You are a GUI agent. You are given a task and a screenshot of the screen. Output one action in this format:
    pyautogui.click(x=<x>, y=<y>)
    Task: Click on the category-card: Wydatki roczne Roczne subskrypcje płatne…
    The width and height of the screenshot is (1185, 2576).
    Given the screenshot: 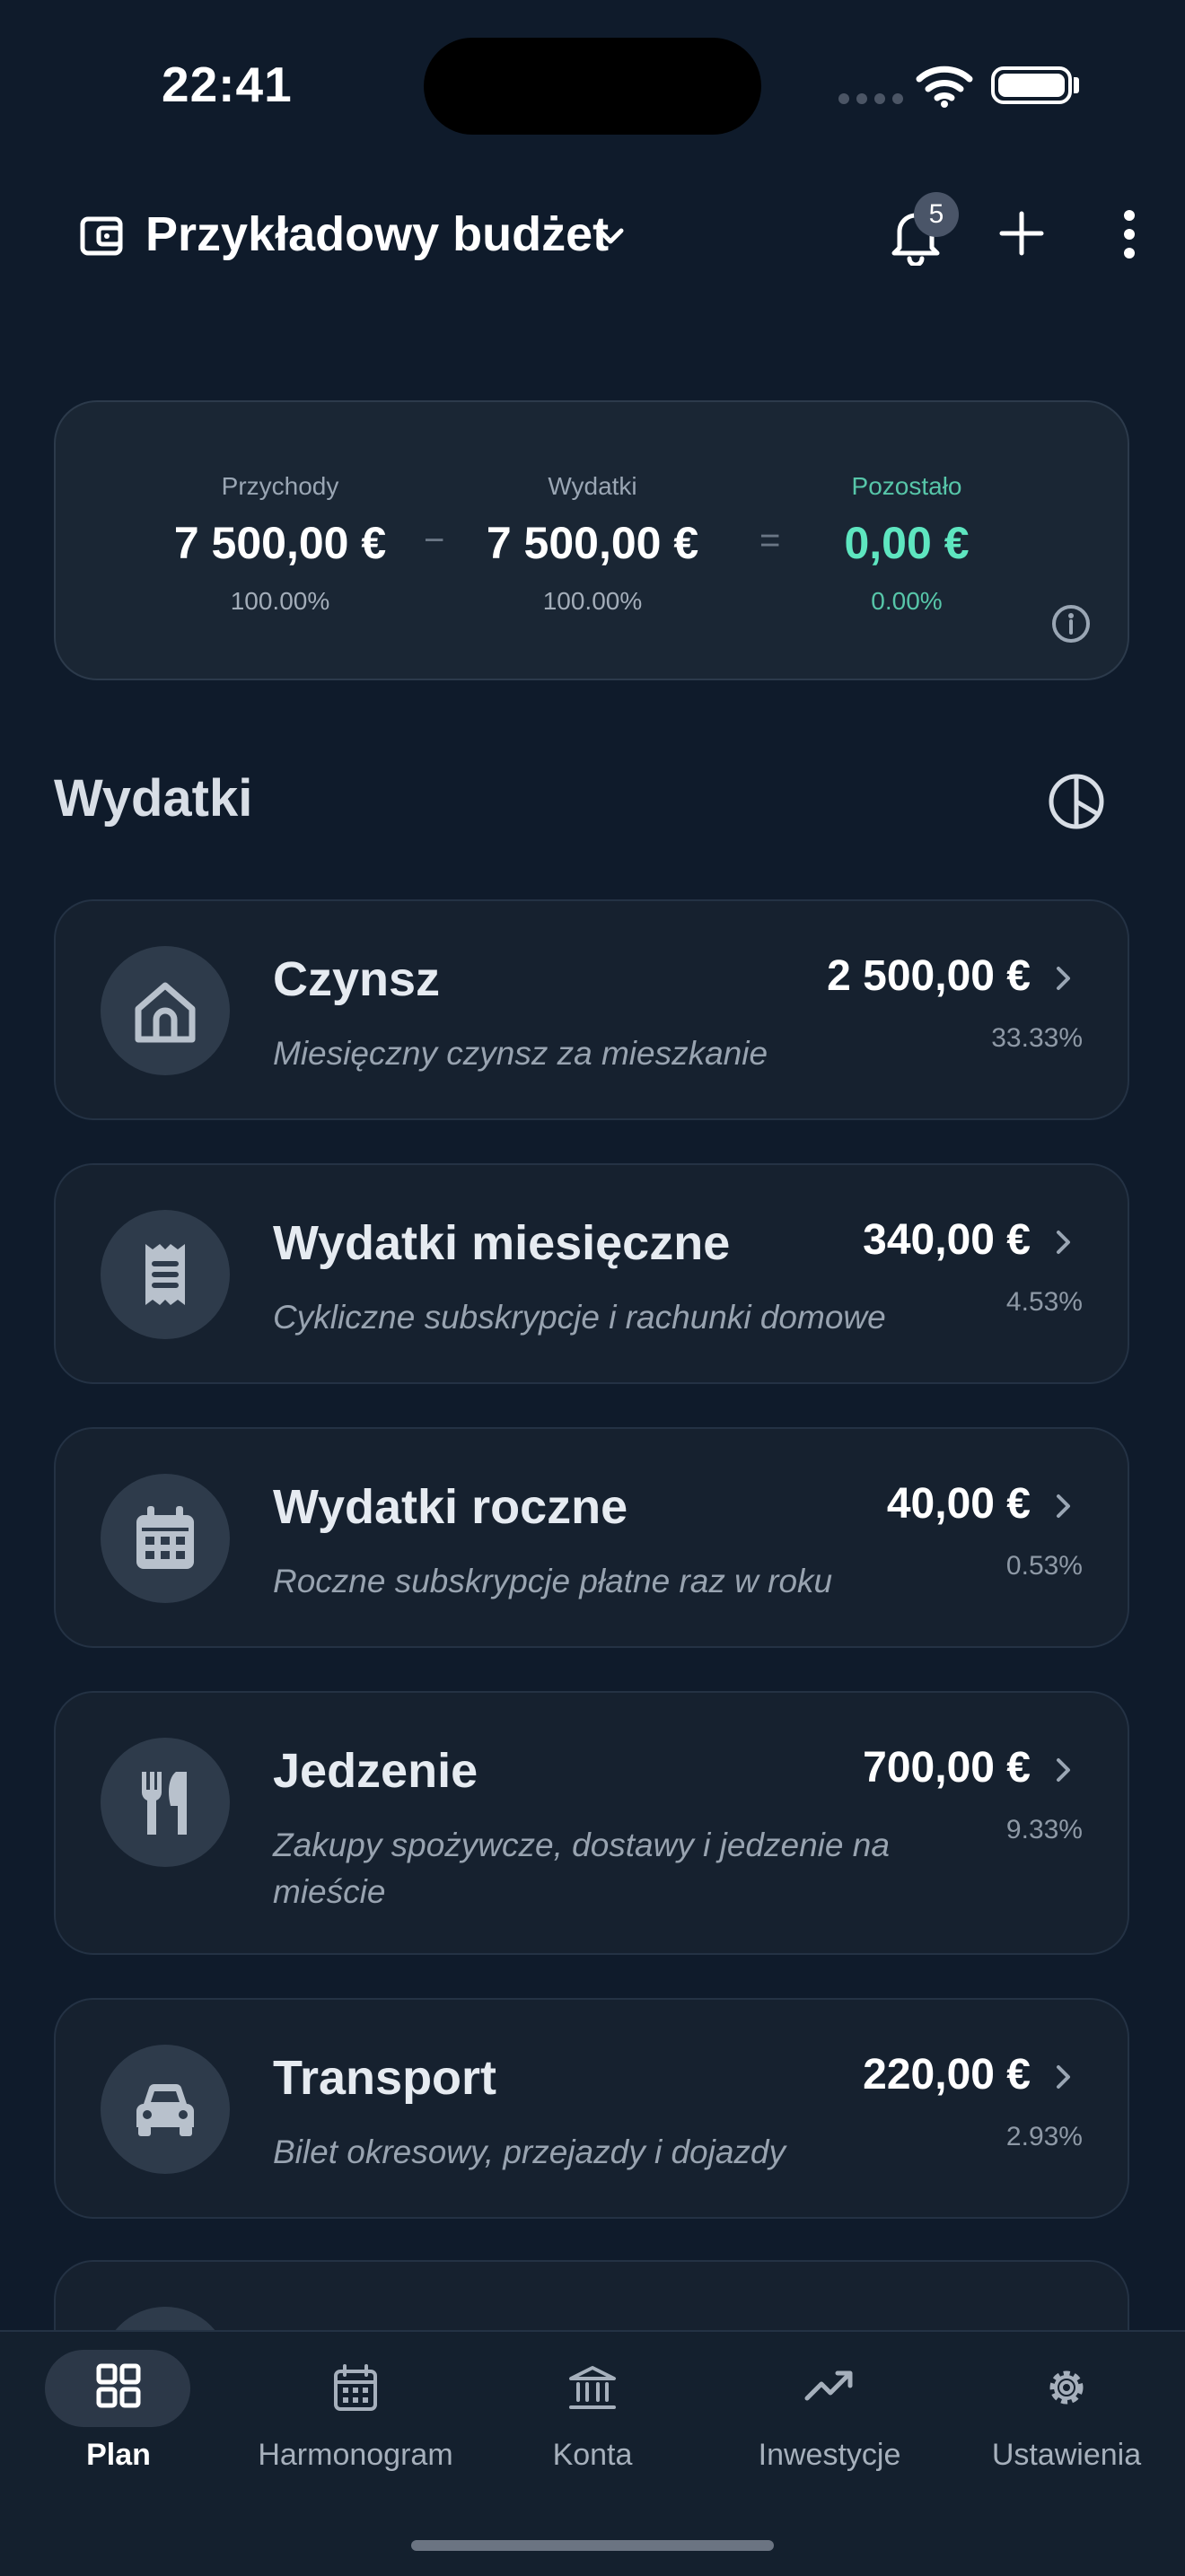 What is the action you would take?
    pyautogui.click(x=591, y=1537)
    